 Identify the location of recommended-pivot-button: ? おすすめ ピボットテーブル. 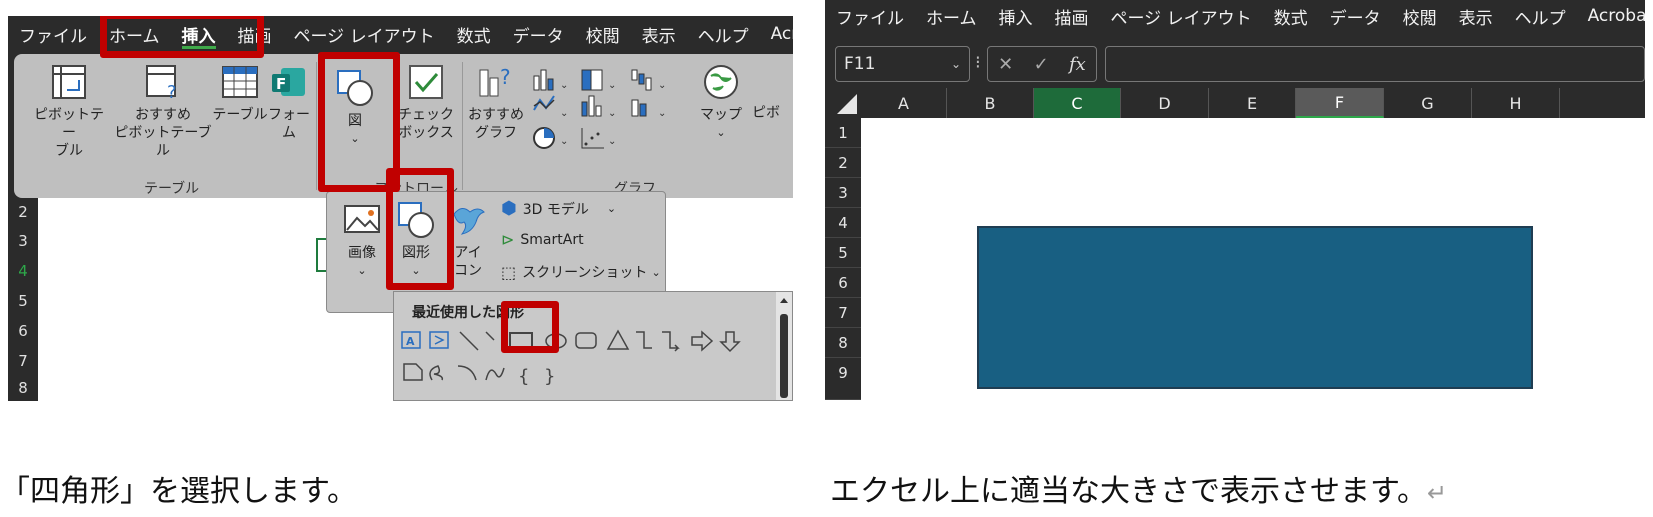
(163, 111).